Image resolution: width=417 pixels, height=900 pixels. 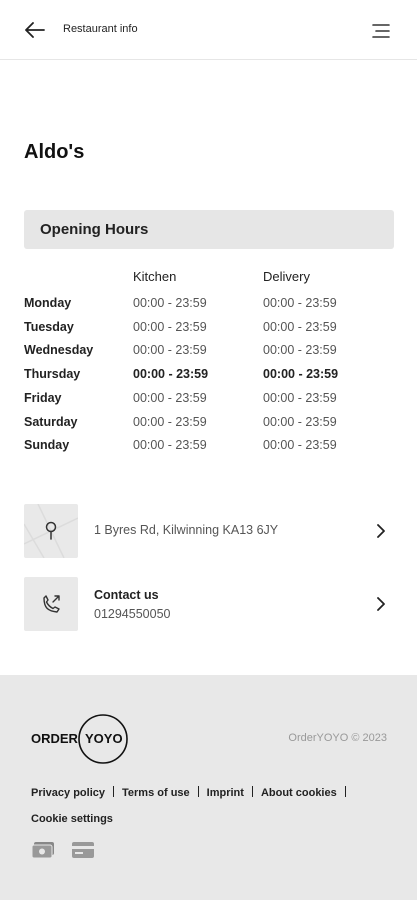 I want to click on hours-row: Monday 00:00 - 23:59 00:00 - 23:59, so click(x=208, y=306).